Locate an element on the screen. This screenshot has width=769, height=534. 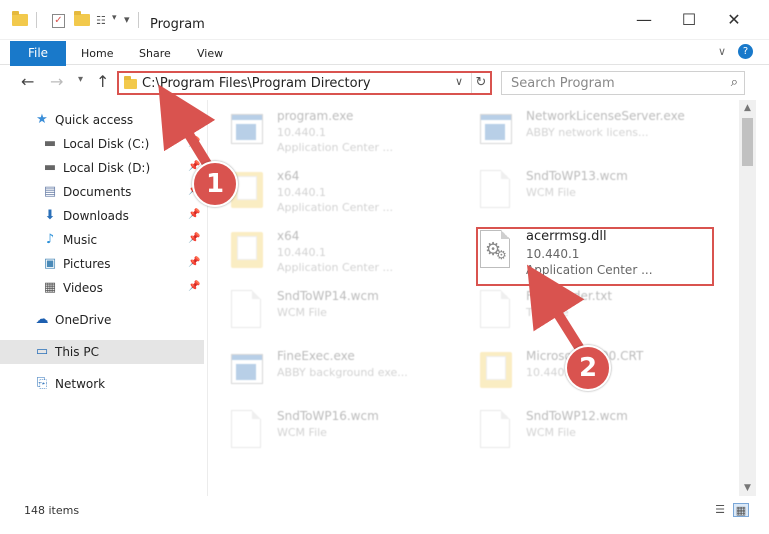
file-name: NetworkLicenseServer.exe is located at coordinates (605, 116).